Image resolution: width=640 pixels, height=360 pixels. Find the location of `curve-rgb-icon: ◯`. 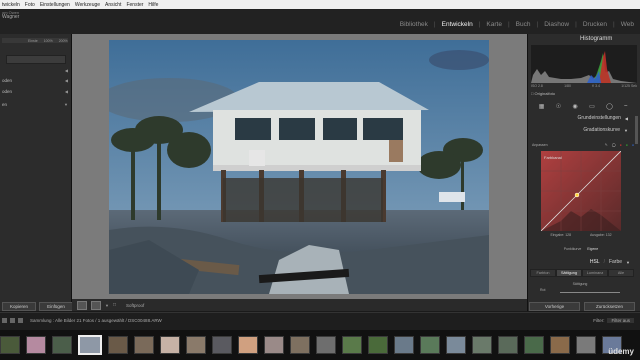

curve-rgb-icon: ◯ is located at coordinates (614, 145).